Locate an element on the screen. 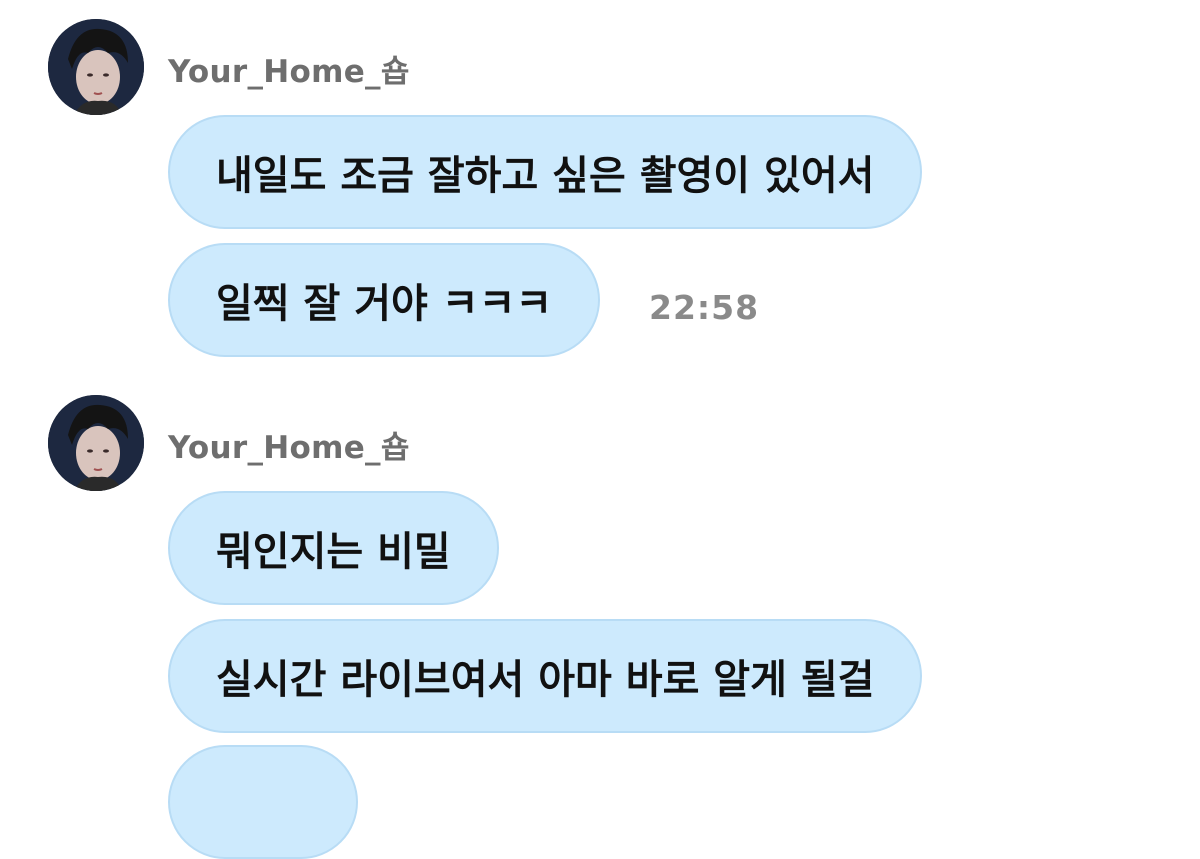 This screenshot has width=1200, height=859. message-bubble: 실시간 라이브여서 아마 바로 알게 될걸 is located at coordinates (545, 676).